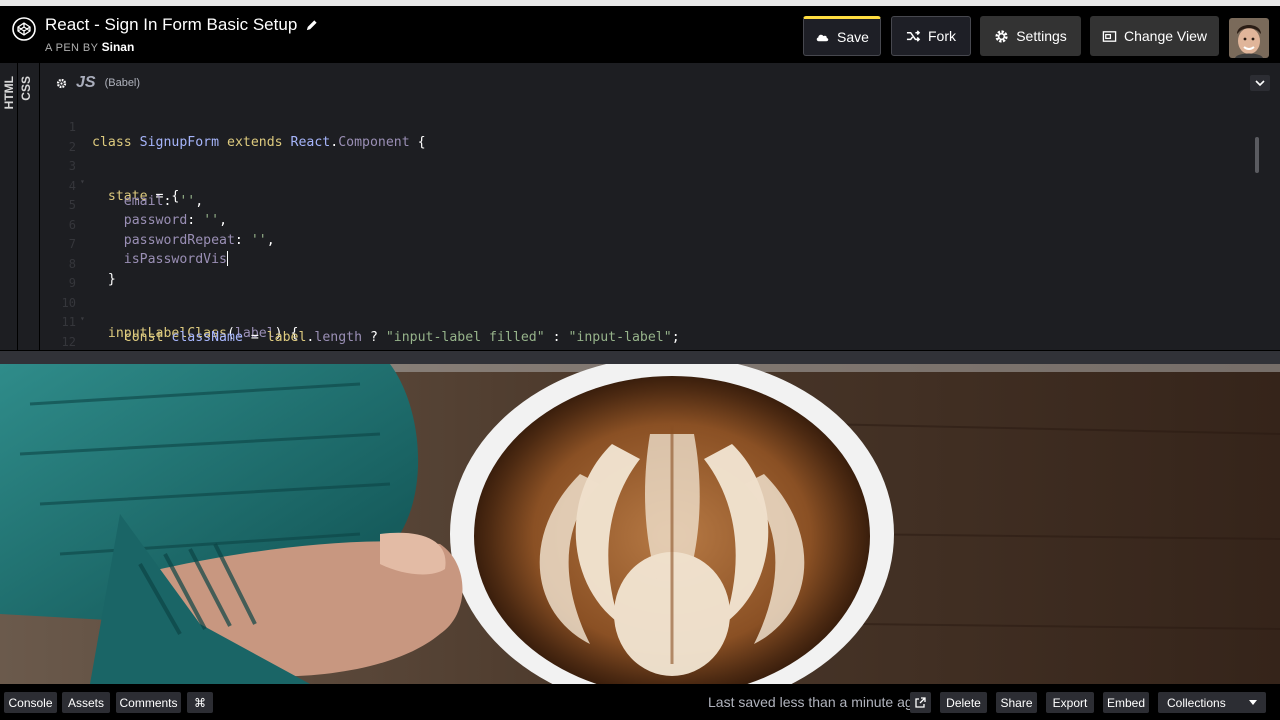 The width and height of the screenshot is (1280, 720). Describe the element at coordinates (652, 185) in the screenshot. I see `code-line: 4 email: '',` at that location.